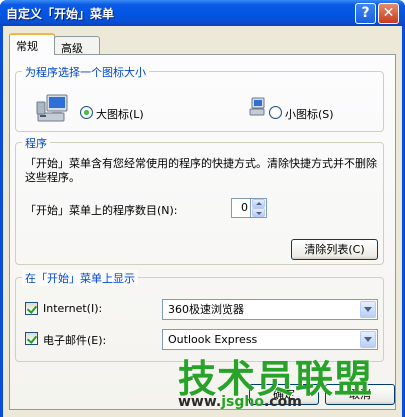 The height and width of the screenshot is (417, 405). I want to click on program-count-input: 0, so click(241, 208).